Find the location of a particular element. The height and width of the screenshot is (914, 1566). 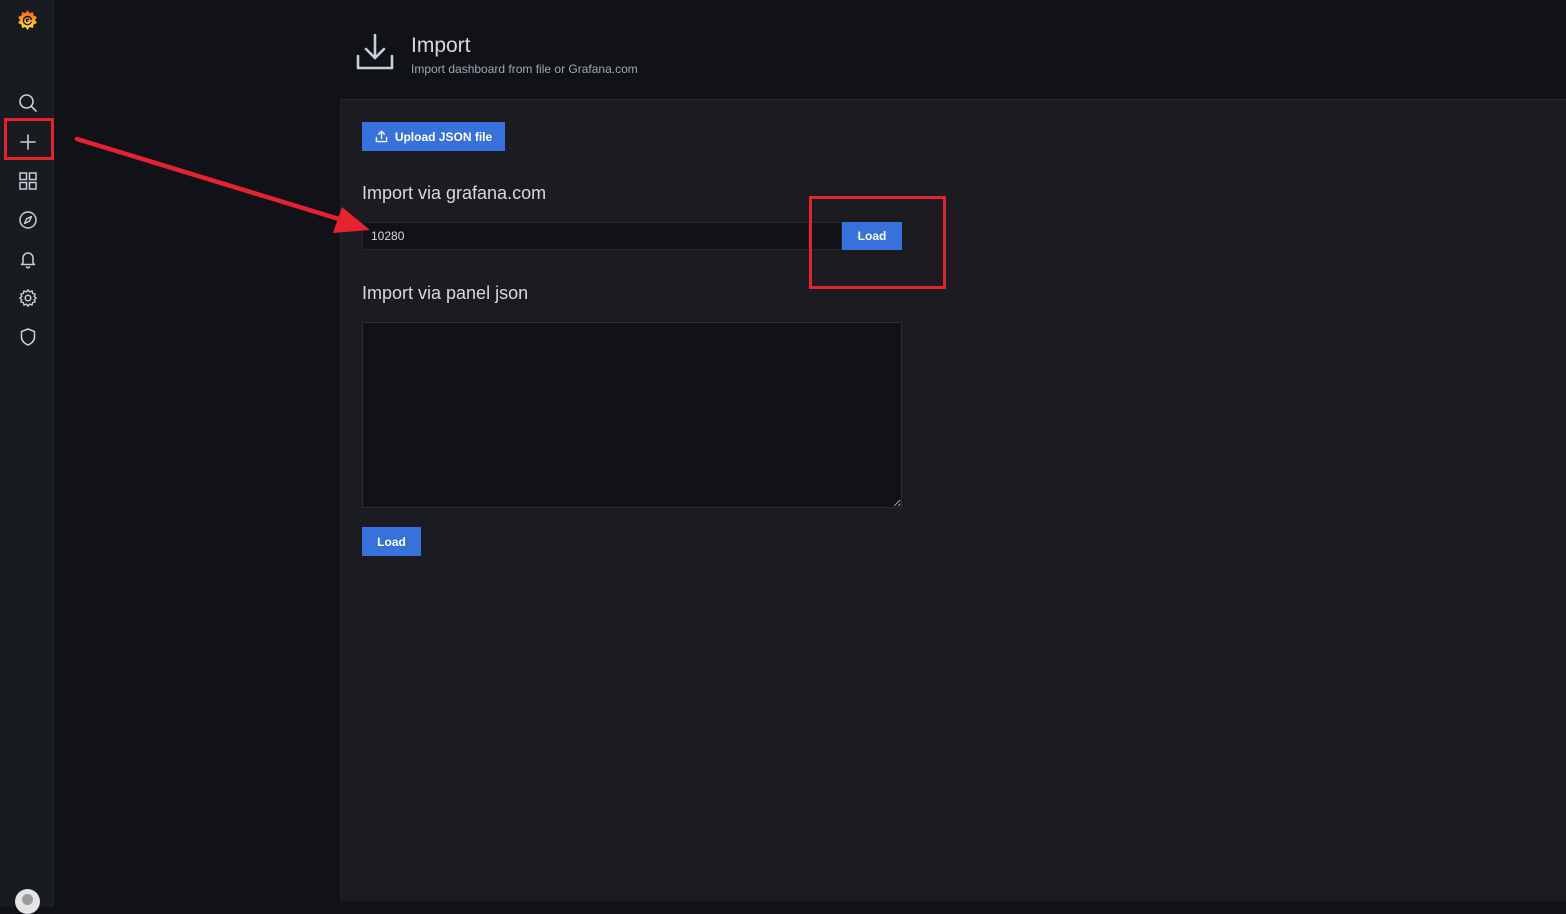

grafana-logo-icon is located at coordinates (27, 21).